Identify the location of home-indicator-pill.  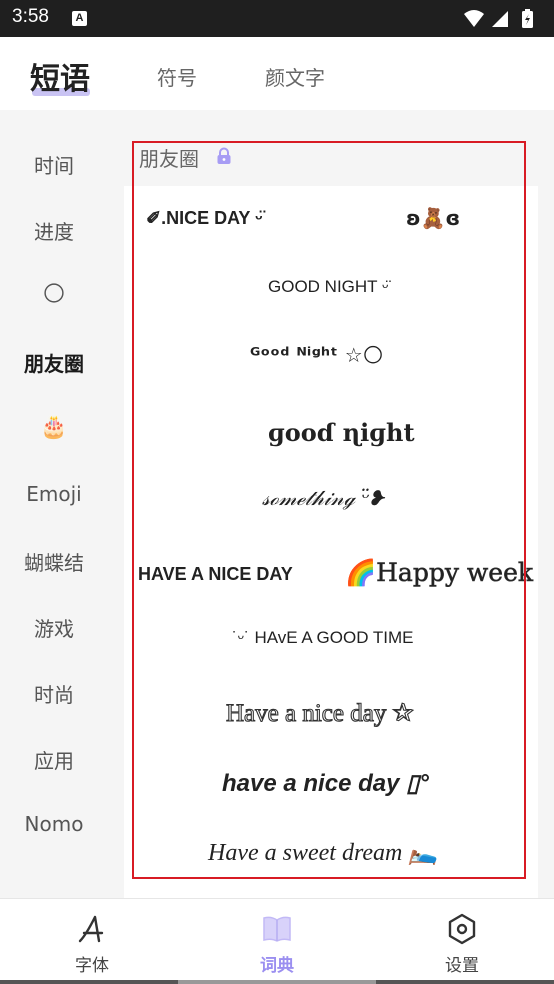
(277, 982).